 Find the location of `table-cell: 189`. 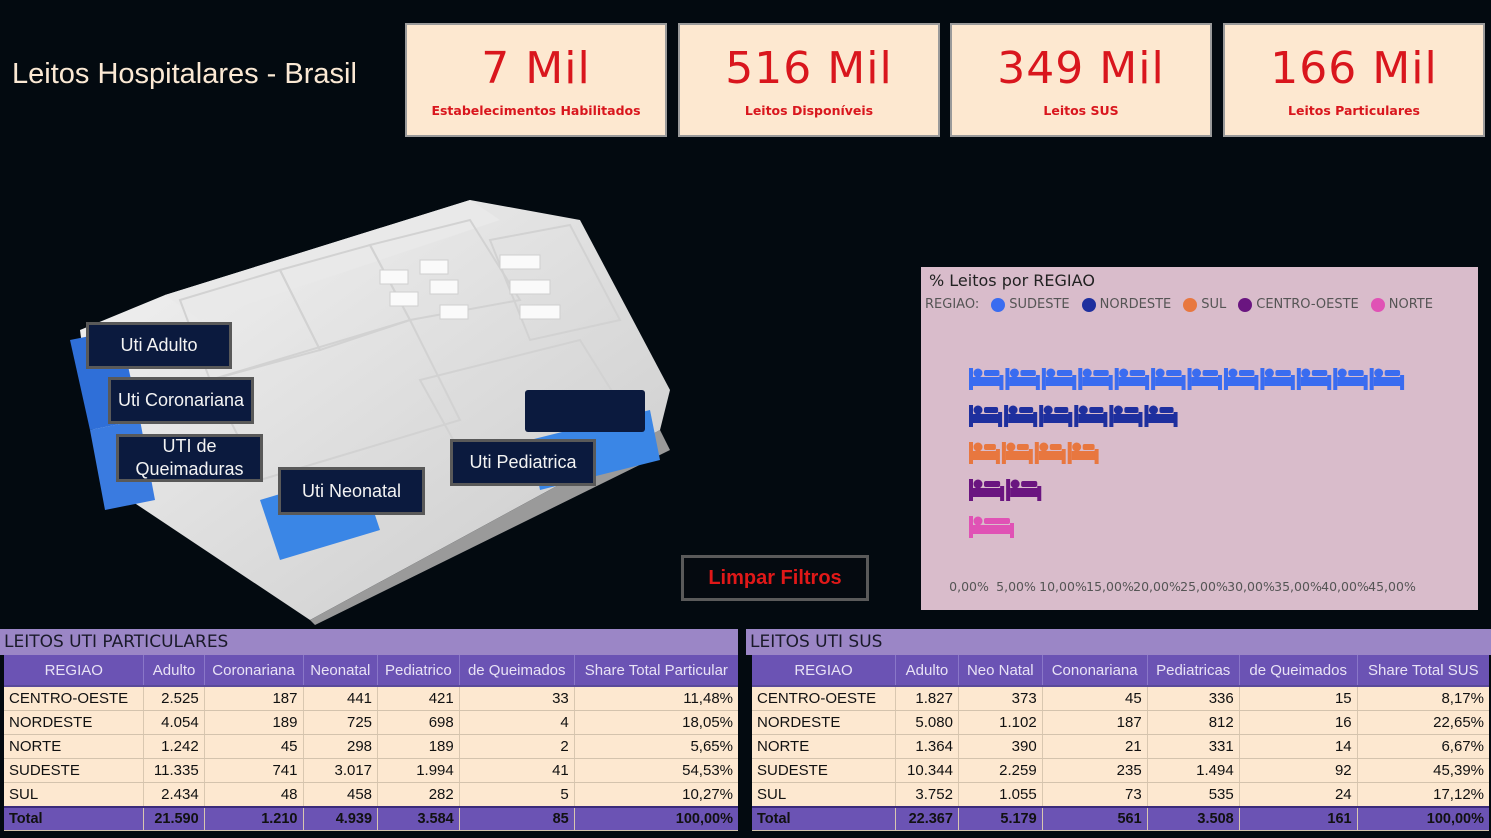

table-cell: 189 is located at coordinates (253, 722).